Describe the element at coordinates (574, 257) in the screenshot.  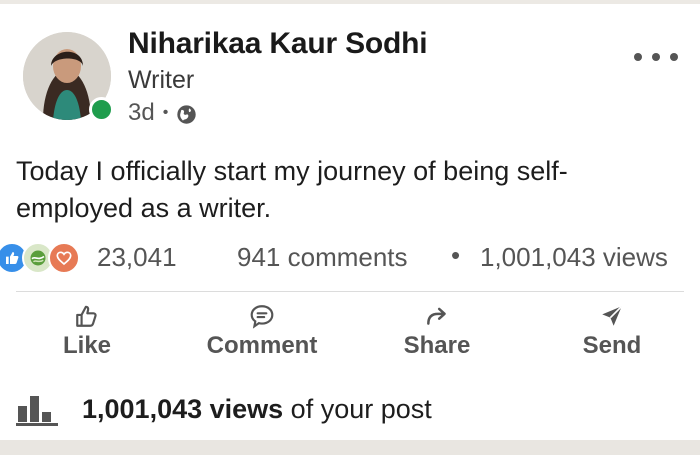
I see `views-count: 1,001,043 views` at that location.